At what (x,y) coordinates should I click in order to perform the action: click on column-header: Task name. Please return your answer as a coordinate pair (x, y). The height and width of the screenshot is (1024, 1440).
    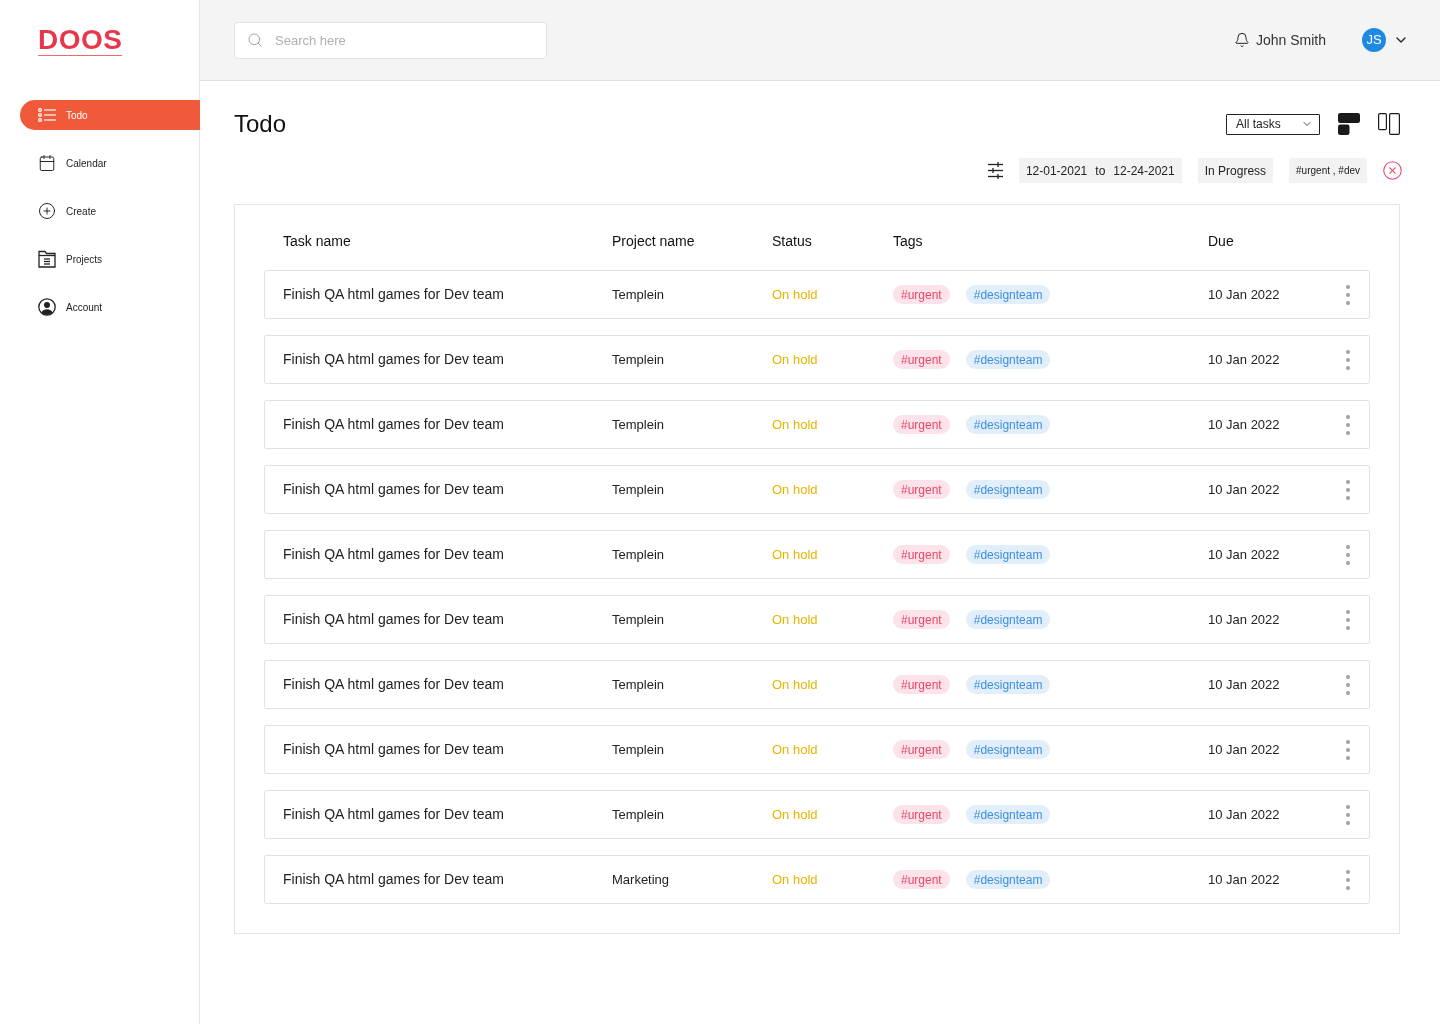
    Looking at the image, I should click on (317, 241).